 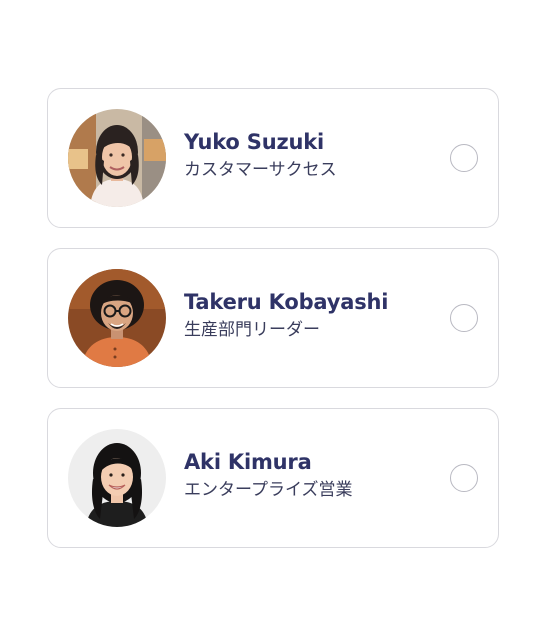 I want to click on person-name: Yuko Suzuki, so click(x=254, y=142).